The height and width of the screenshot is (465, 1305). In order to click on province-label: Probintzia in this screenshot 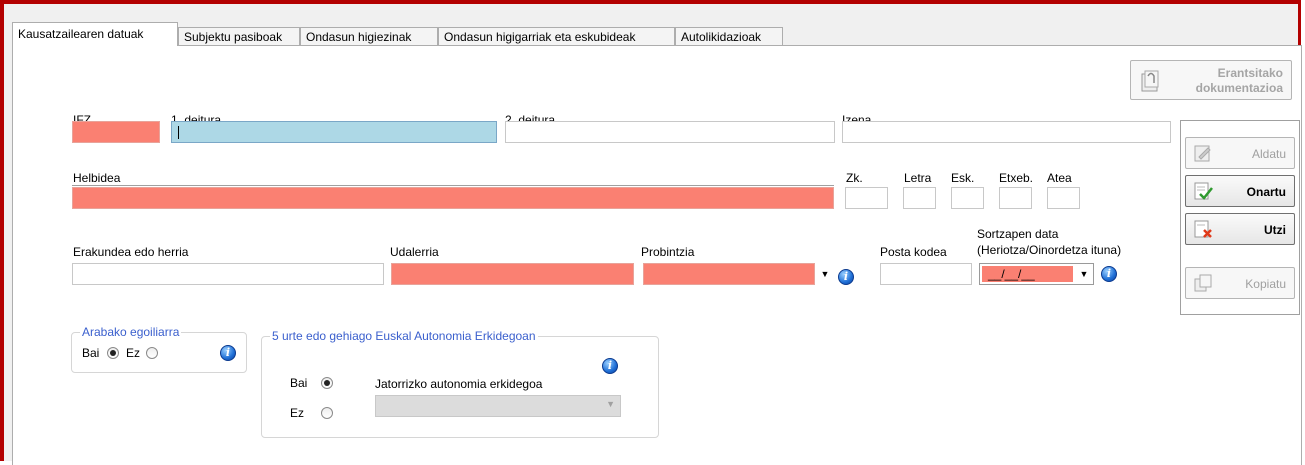, I will do `click(668, 252)`.